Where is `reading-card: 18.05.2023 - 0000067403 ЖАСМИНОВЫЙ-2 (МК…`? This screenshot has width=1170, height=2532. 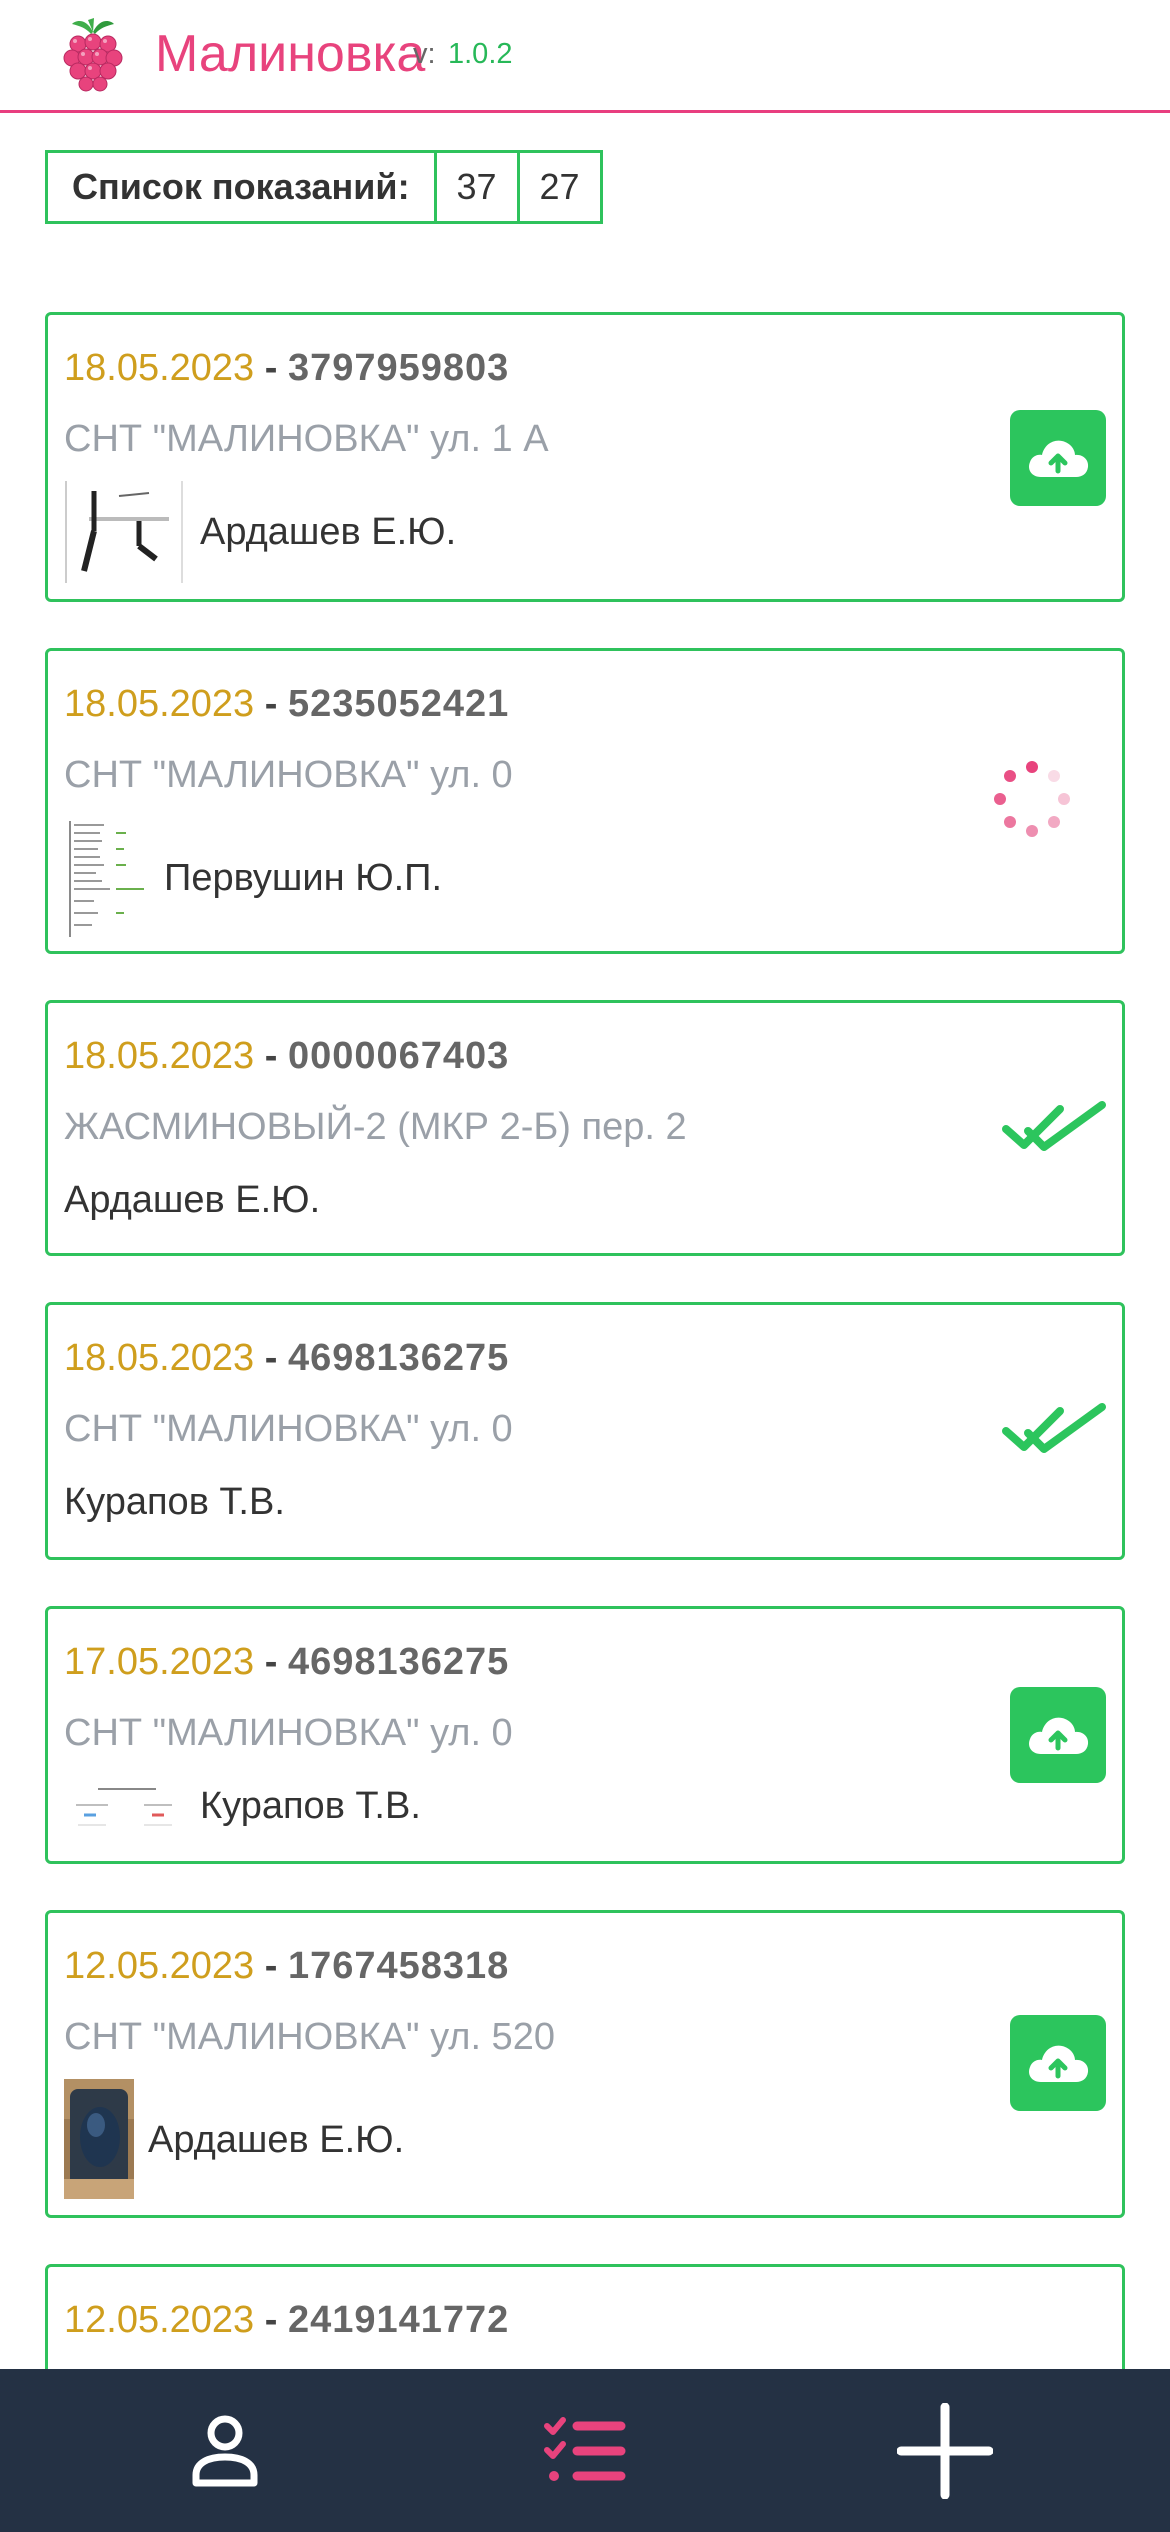 reading-card: 18.05.2023 - 0000067403 ЖАСМИНОВЫЙ-2 (МК… is located at coordinates (585, 1128).